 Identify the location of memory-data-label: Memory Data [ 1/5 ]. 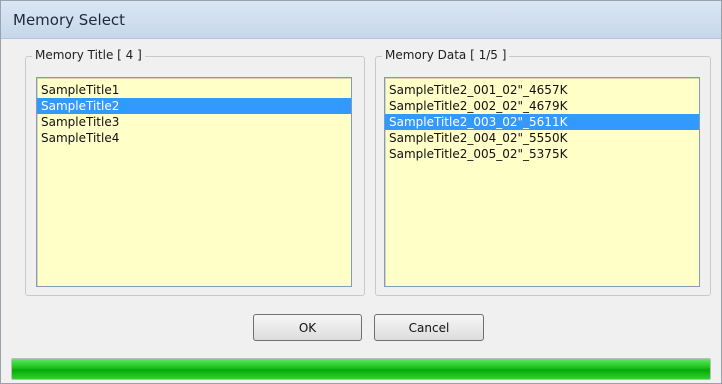
(446, 55).